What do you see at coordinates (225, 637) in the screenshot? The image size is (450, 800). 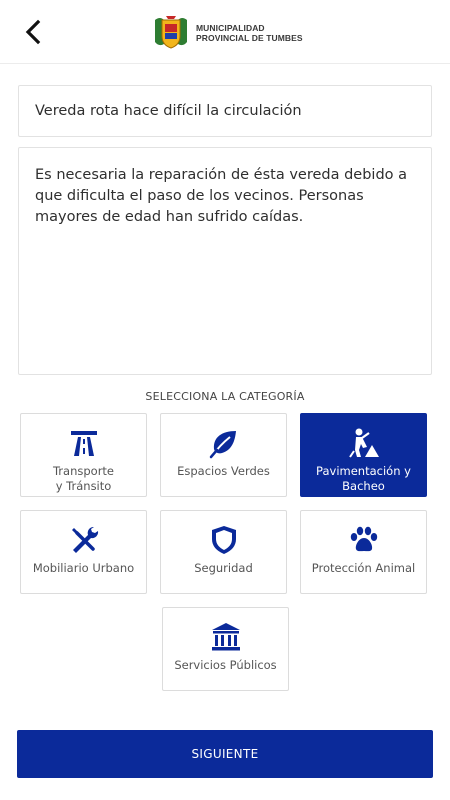 I see `building-columns-icon` at bounding box center [225, 637].